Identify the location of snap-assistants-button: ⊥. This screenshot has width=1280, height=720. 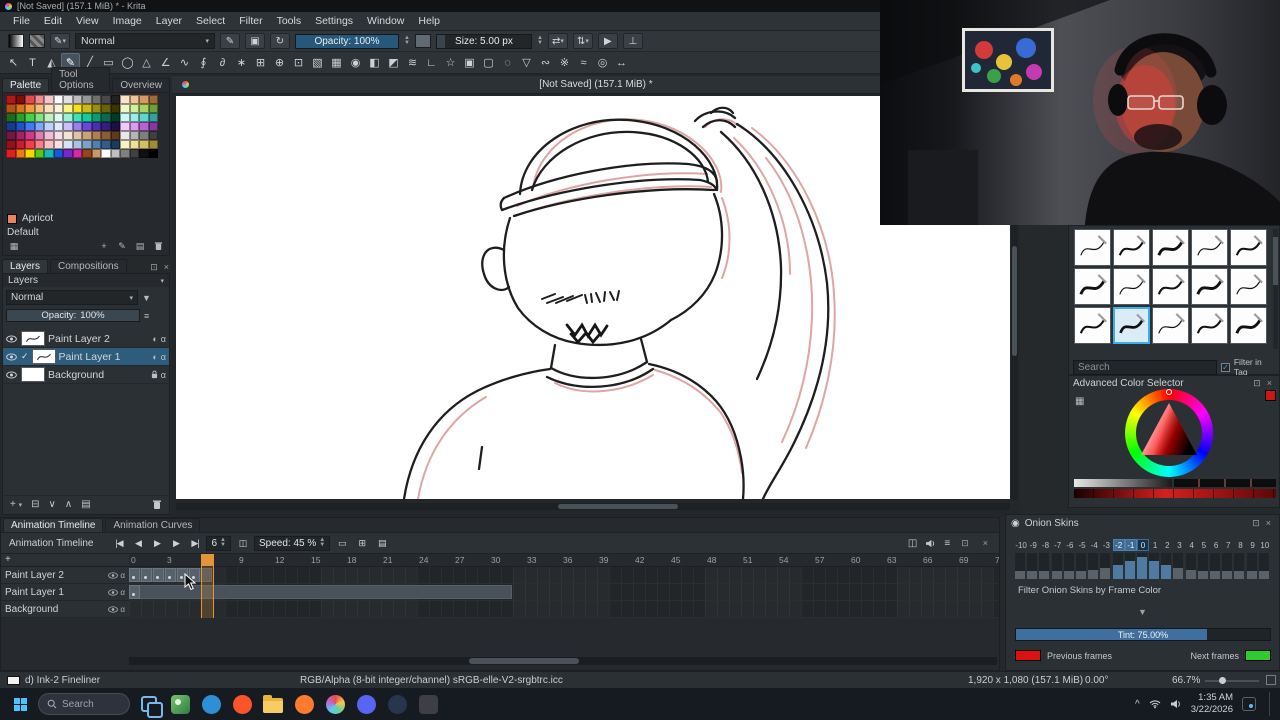
(632, 41).